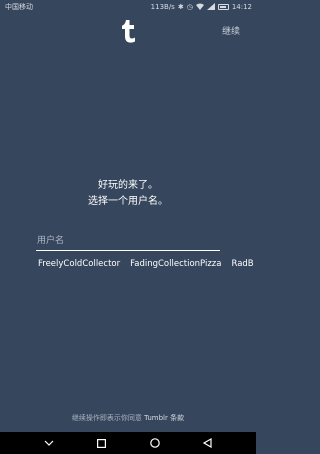 This screenshot has width=320, height=454. I want to click on carrier-label: 中国移动, so click(19, 7).